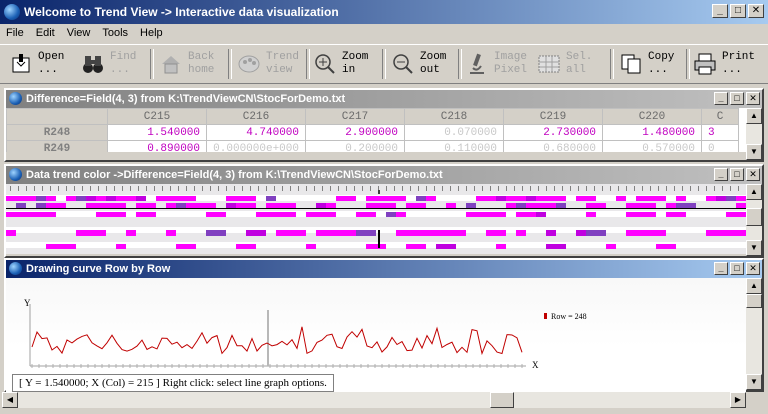 The image size is (768, 414). What do you see at coordinates (186, 64) in the screenshot?
I see `back-home-button: Back home` at bounding box center [186, 64].